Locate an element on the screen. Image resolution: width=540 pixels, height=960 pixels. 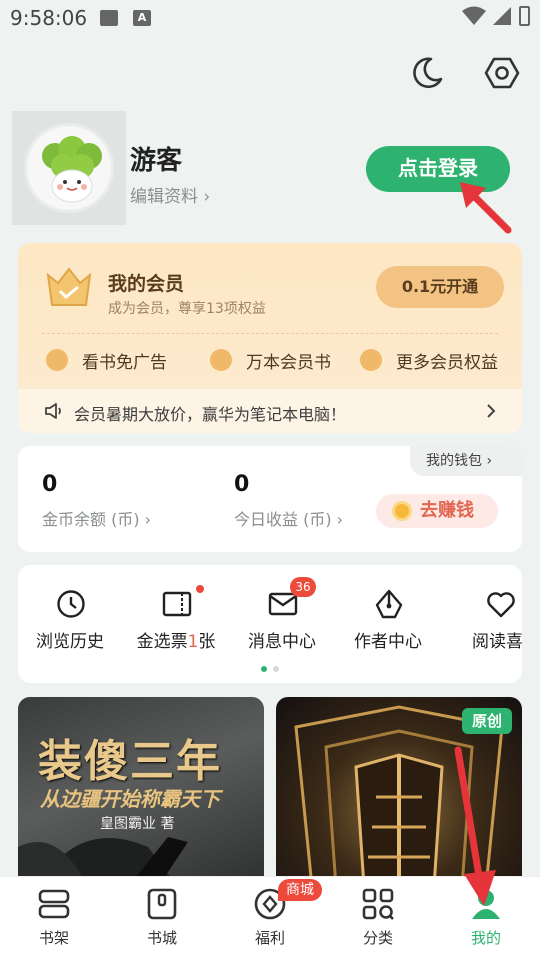
photo-notification-icon is located at coordinates (109, 18).